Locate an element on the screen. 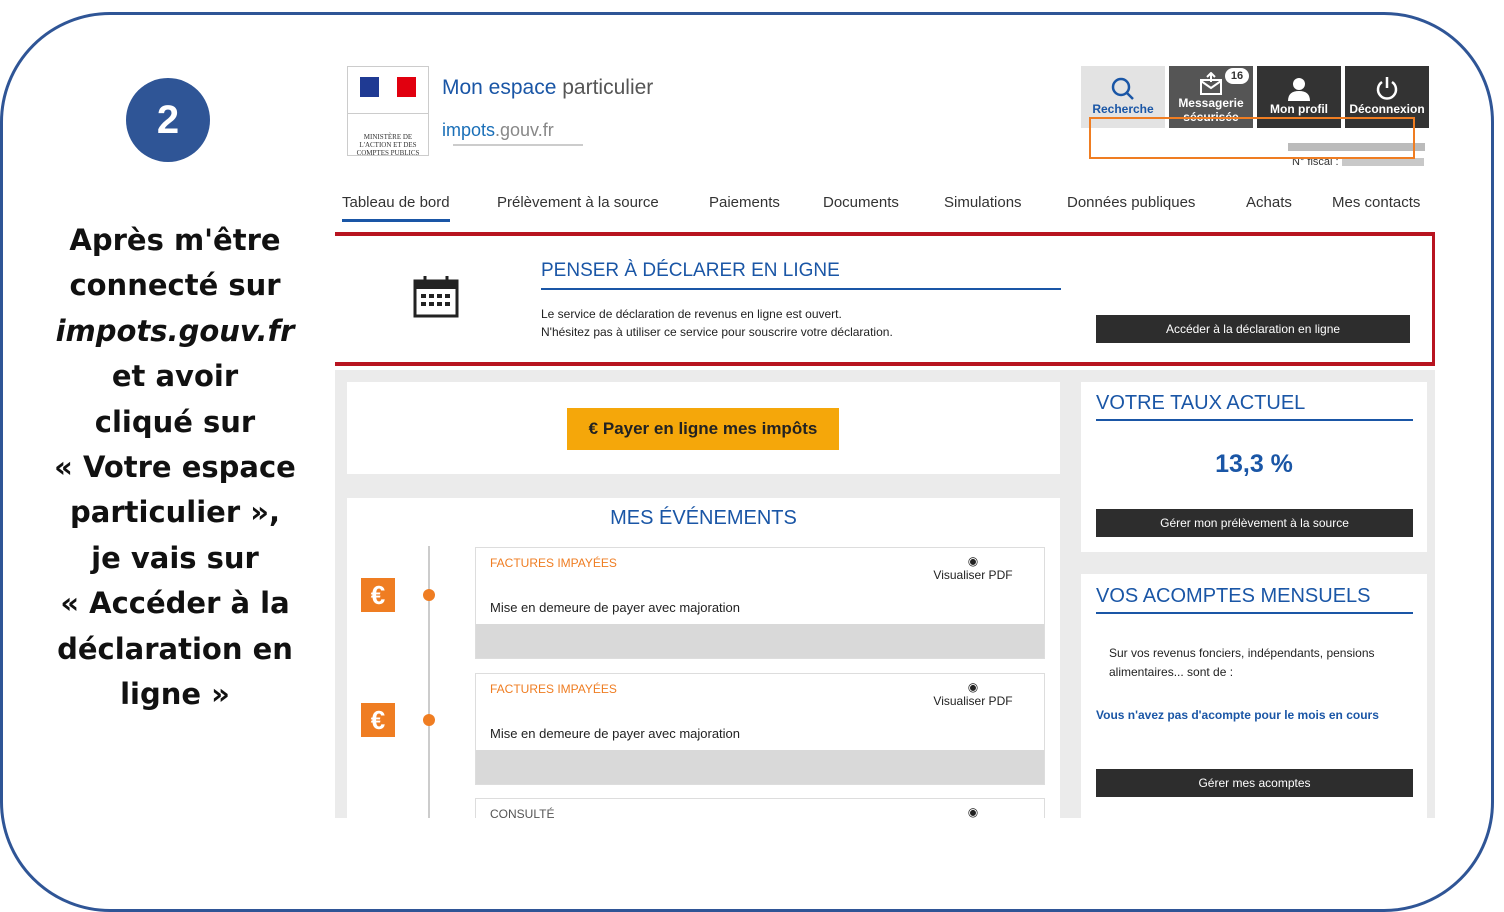 The image size is (1504, 912). nav-tab-purchases: Achats is located at coordinates (1269, 202).